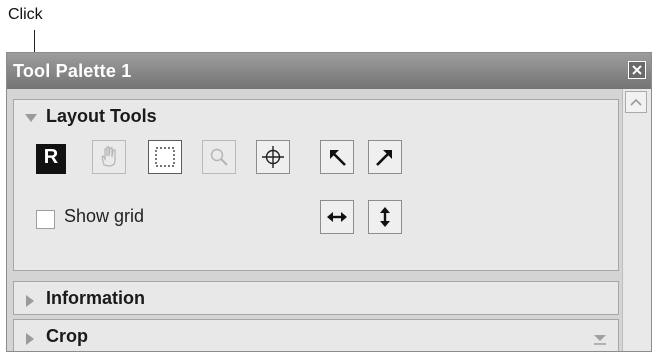  Describe the element at coordinates (72, 71) in the screenshot. I see `palette-title: Tool Palette 1` at that location.